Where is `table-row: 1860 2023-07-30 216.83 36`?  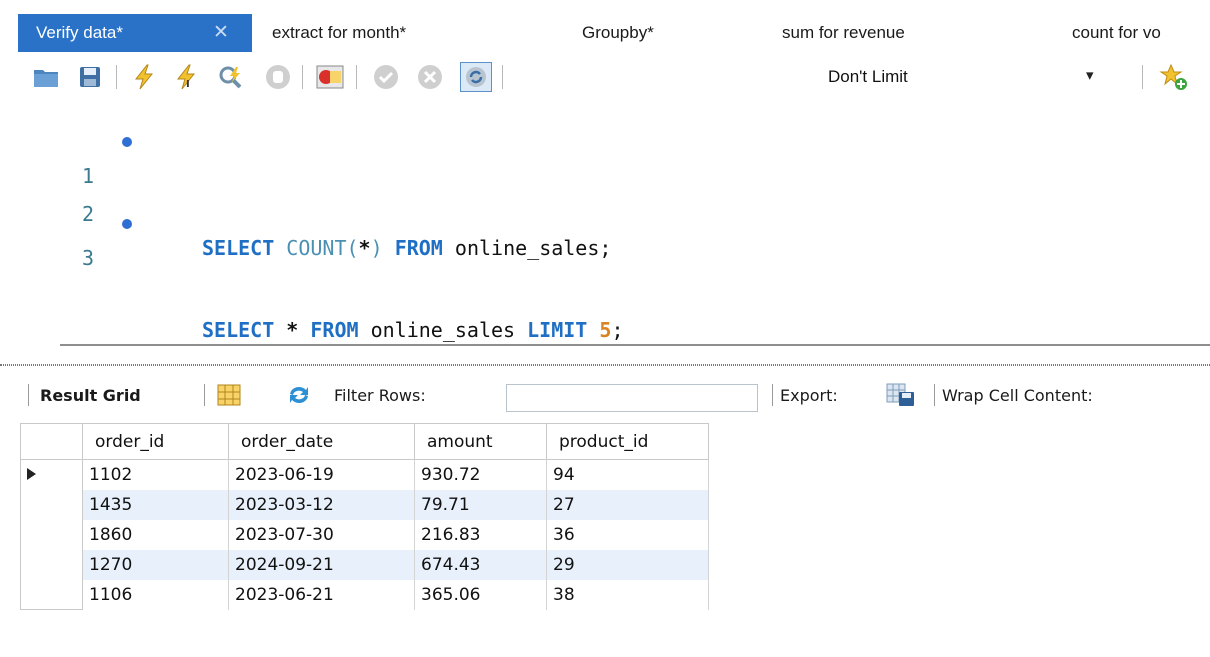
table-row: 1860 2023-07-30 216.83 36 is located at coordinates (364, 534).